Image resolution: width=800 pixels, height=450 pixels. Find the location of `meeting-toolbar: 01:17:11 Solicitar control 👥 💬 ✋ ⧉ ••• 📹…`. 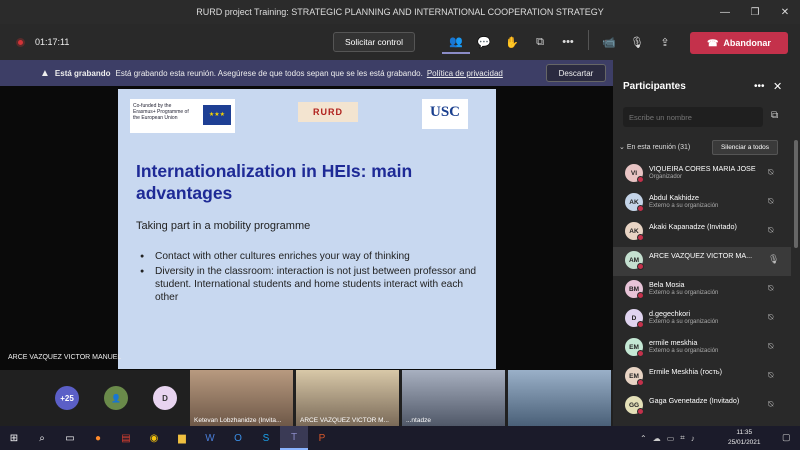

meeting-toolbar: 01:17:11 Solicitar control 👥 💬 ✋ ⧉ ••• 📹… is located at coordinates (400, 42).